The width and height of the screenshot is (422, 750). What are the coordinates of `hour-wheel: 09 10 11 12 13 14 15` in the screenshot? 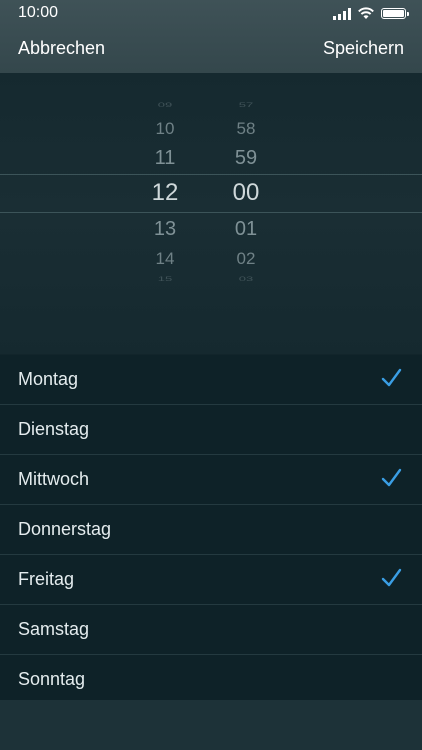 It's located at (165, 213).